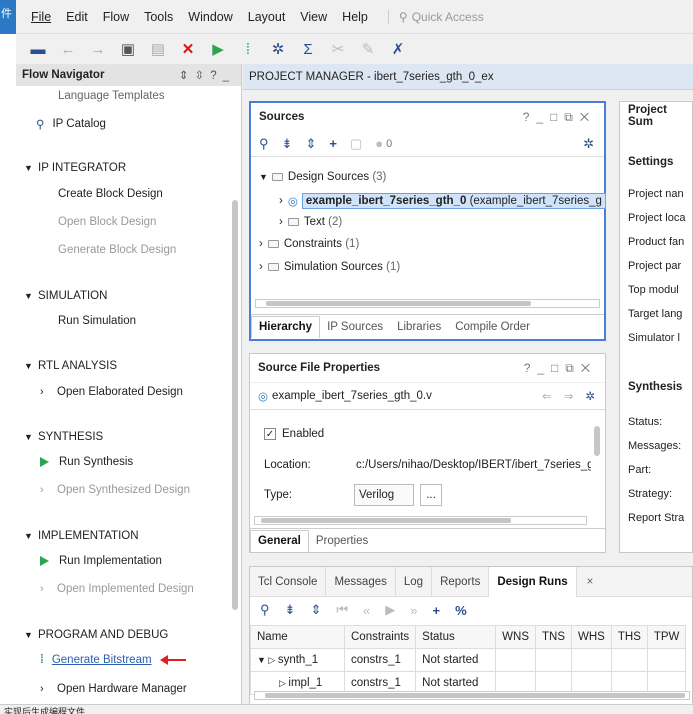  What do you see at coordinates (309, 244) in the screenshot?
I see `tree-constraints: › Constraints (1)` at bounding box center [309, 244].